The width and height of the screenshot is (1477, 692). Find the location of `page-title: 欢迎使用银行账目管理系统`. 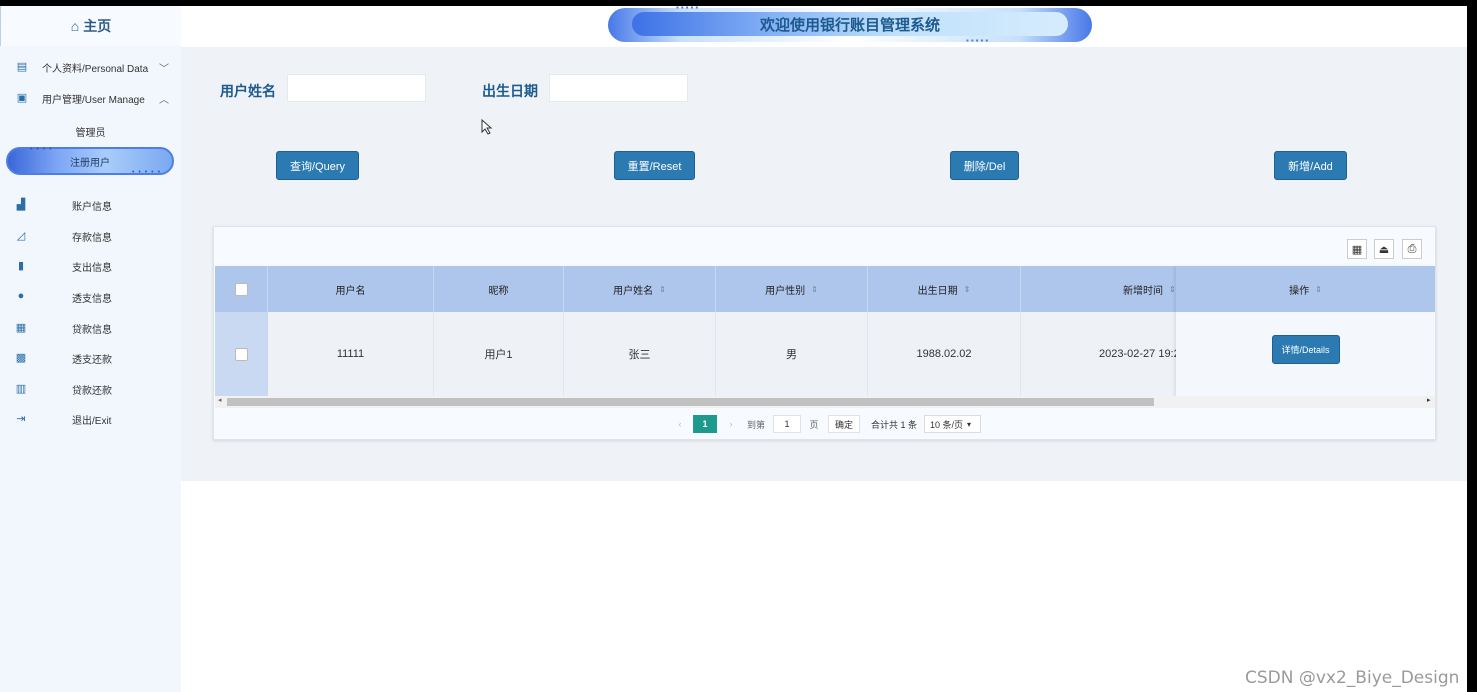

page-title: 欢迎使用银行账目管理系统 is located at coordinates (849, 25).